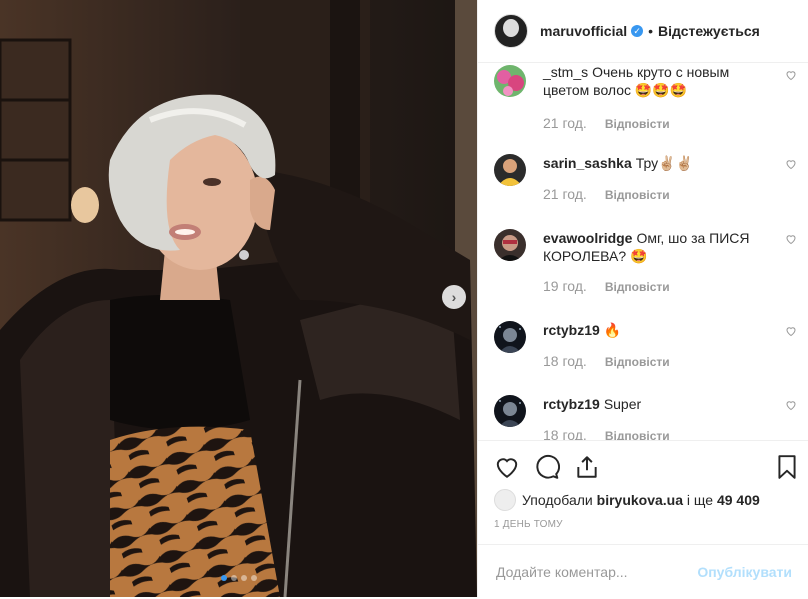  What do you see at coordinates (637, 31) in the screenshot?
I see `verified-badge-icon: ✓` at bounding box center [637, 31].